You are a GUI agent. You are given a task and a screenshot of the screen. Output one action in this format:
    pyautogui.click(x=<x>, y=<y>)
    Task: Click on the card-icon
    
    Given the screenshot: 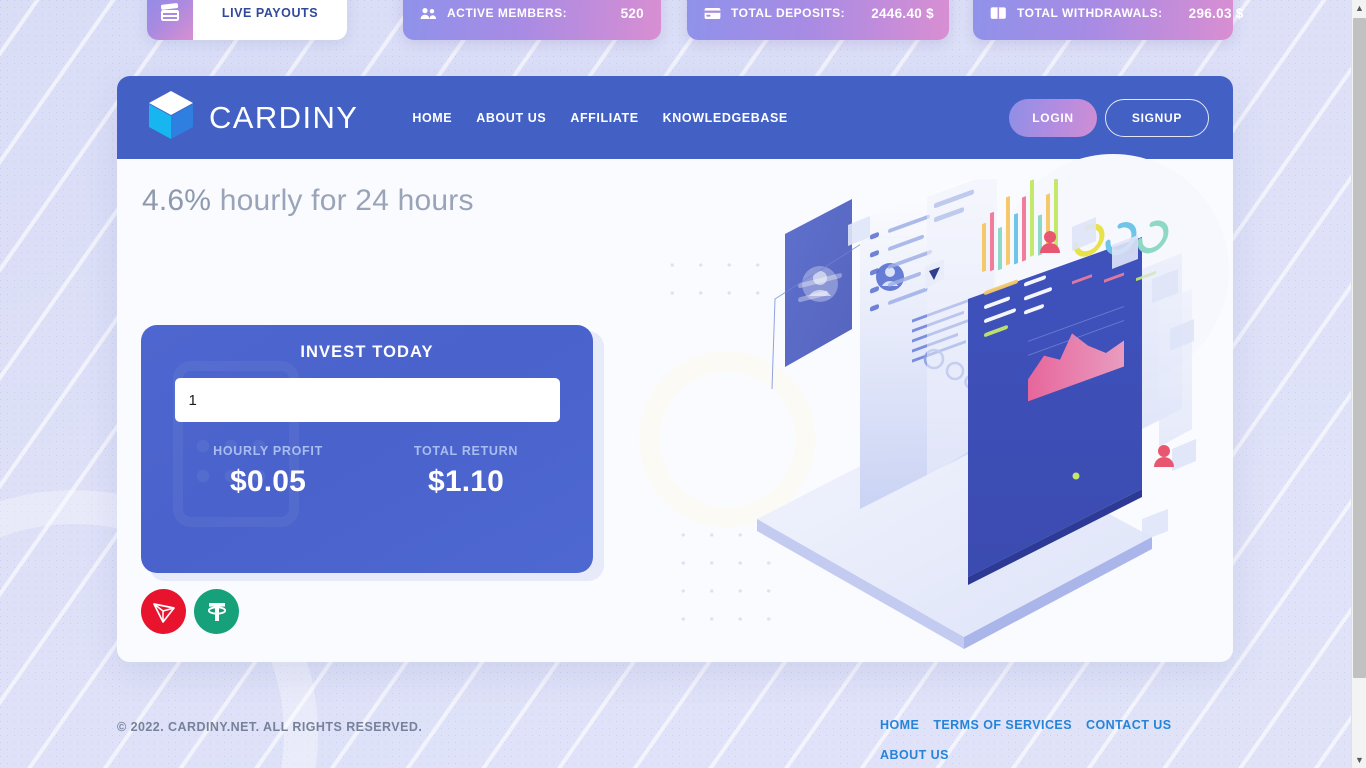 What is the action you would take?
    pyautogui.click(x=712, y=13)
    